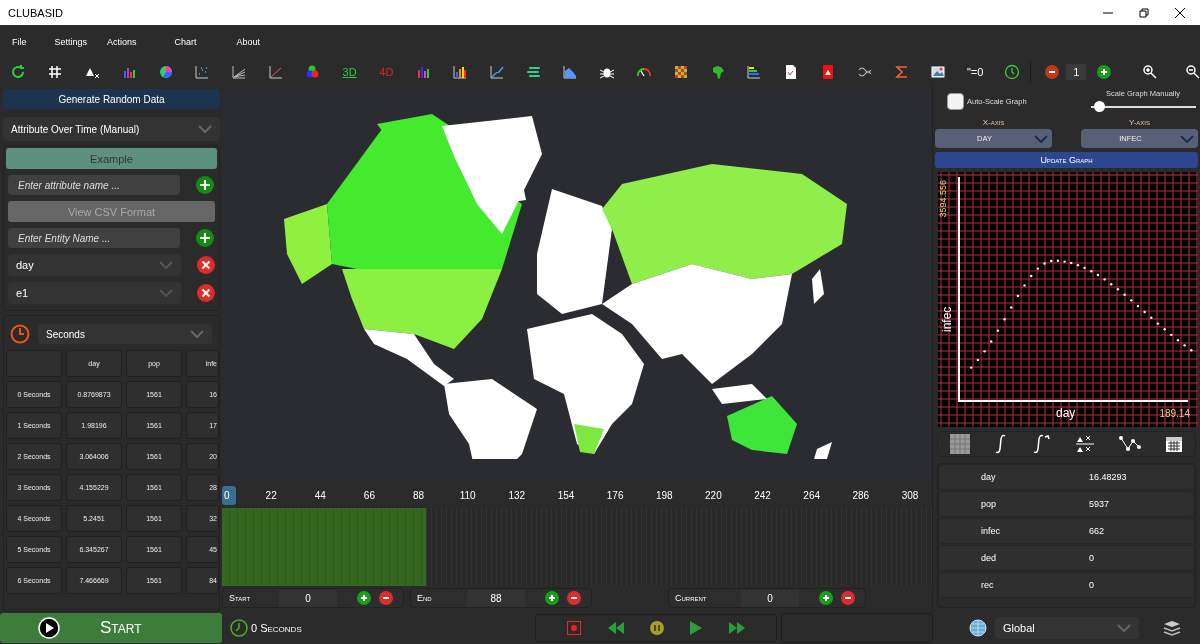 The width and height of the screenshot is (1200, 644). What do you see at coordinates (1108, 477) in the screenshot?
I see `reading-value: 16.48293` at bounding box center [1108, 477].